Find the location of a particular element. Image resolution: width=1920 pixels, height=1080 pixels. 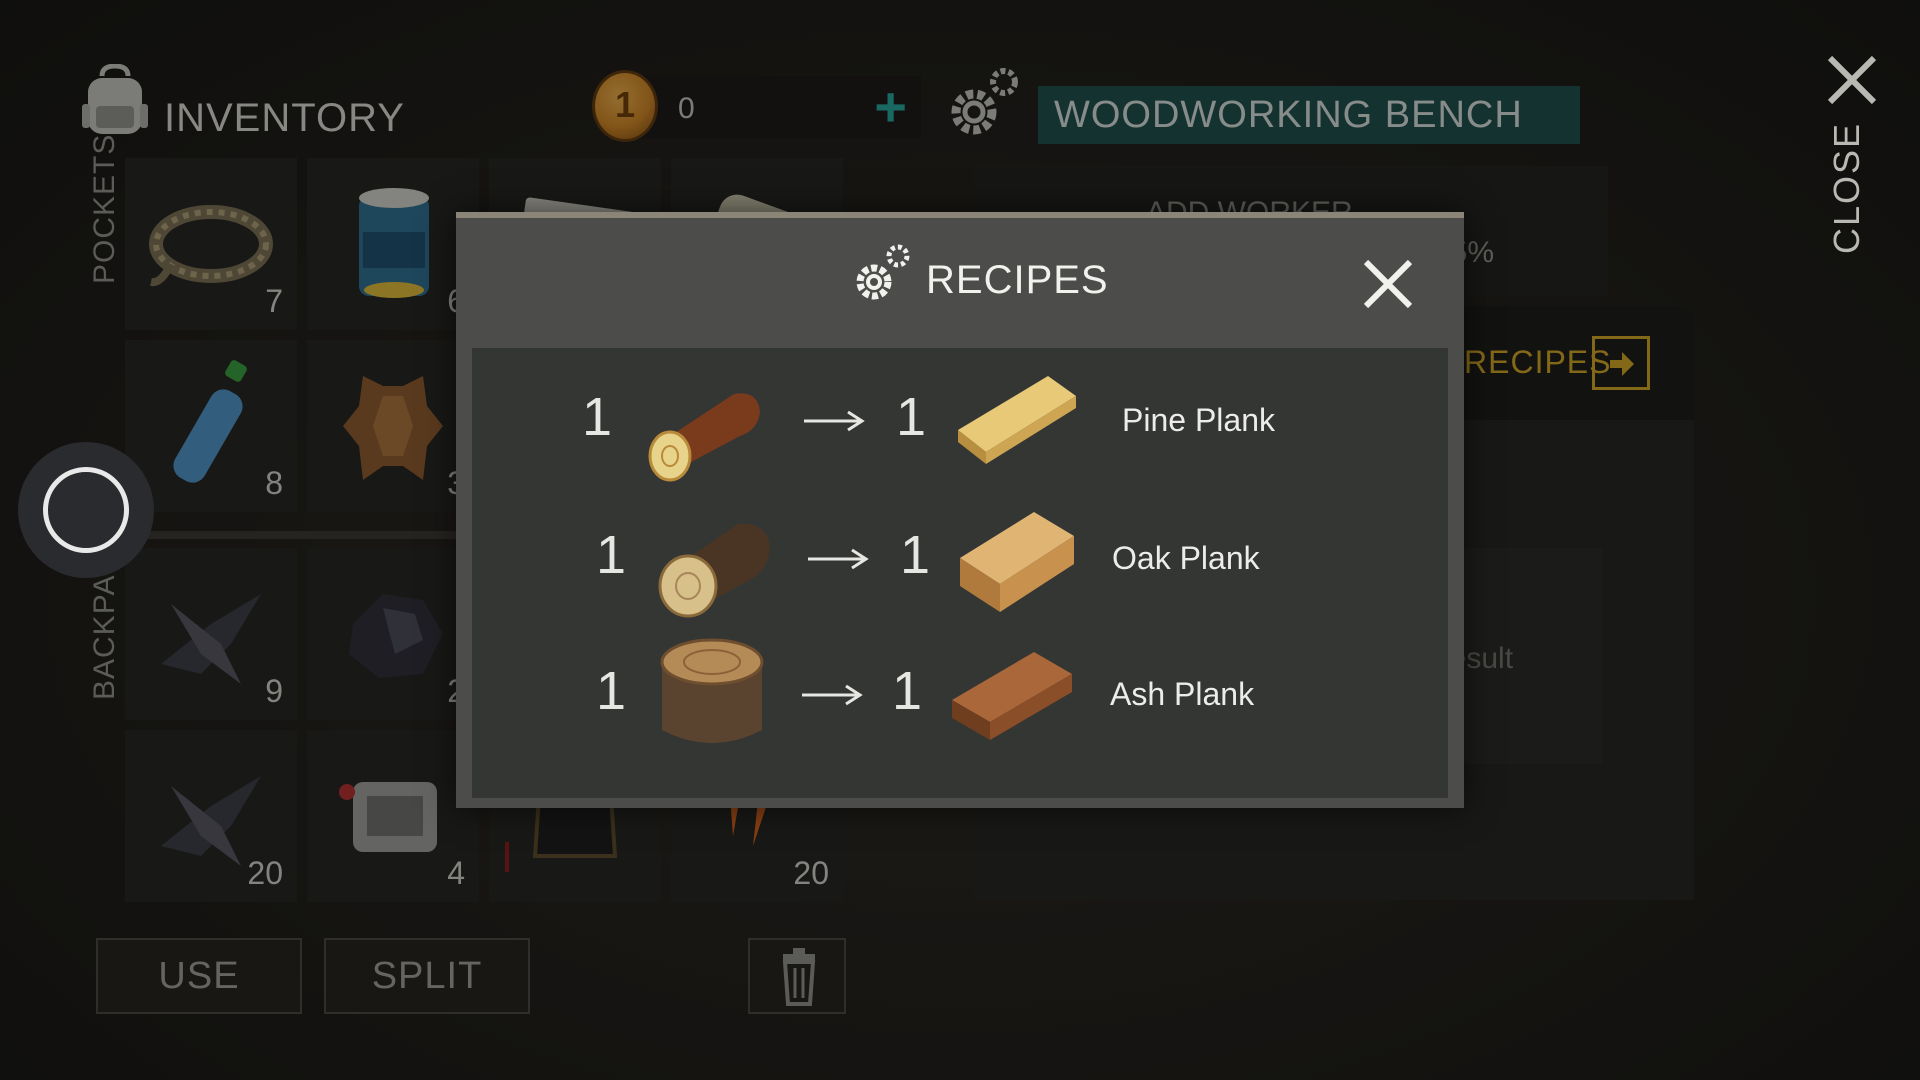

recipe-name: Pine Plank is located at coordinates (1198, 420).